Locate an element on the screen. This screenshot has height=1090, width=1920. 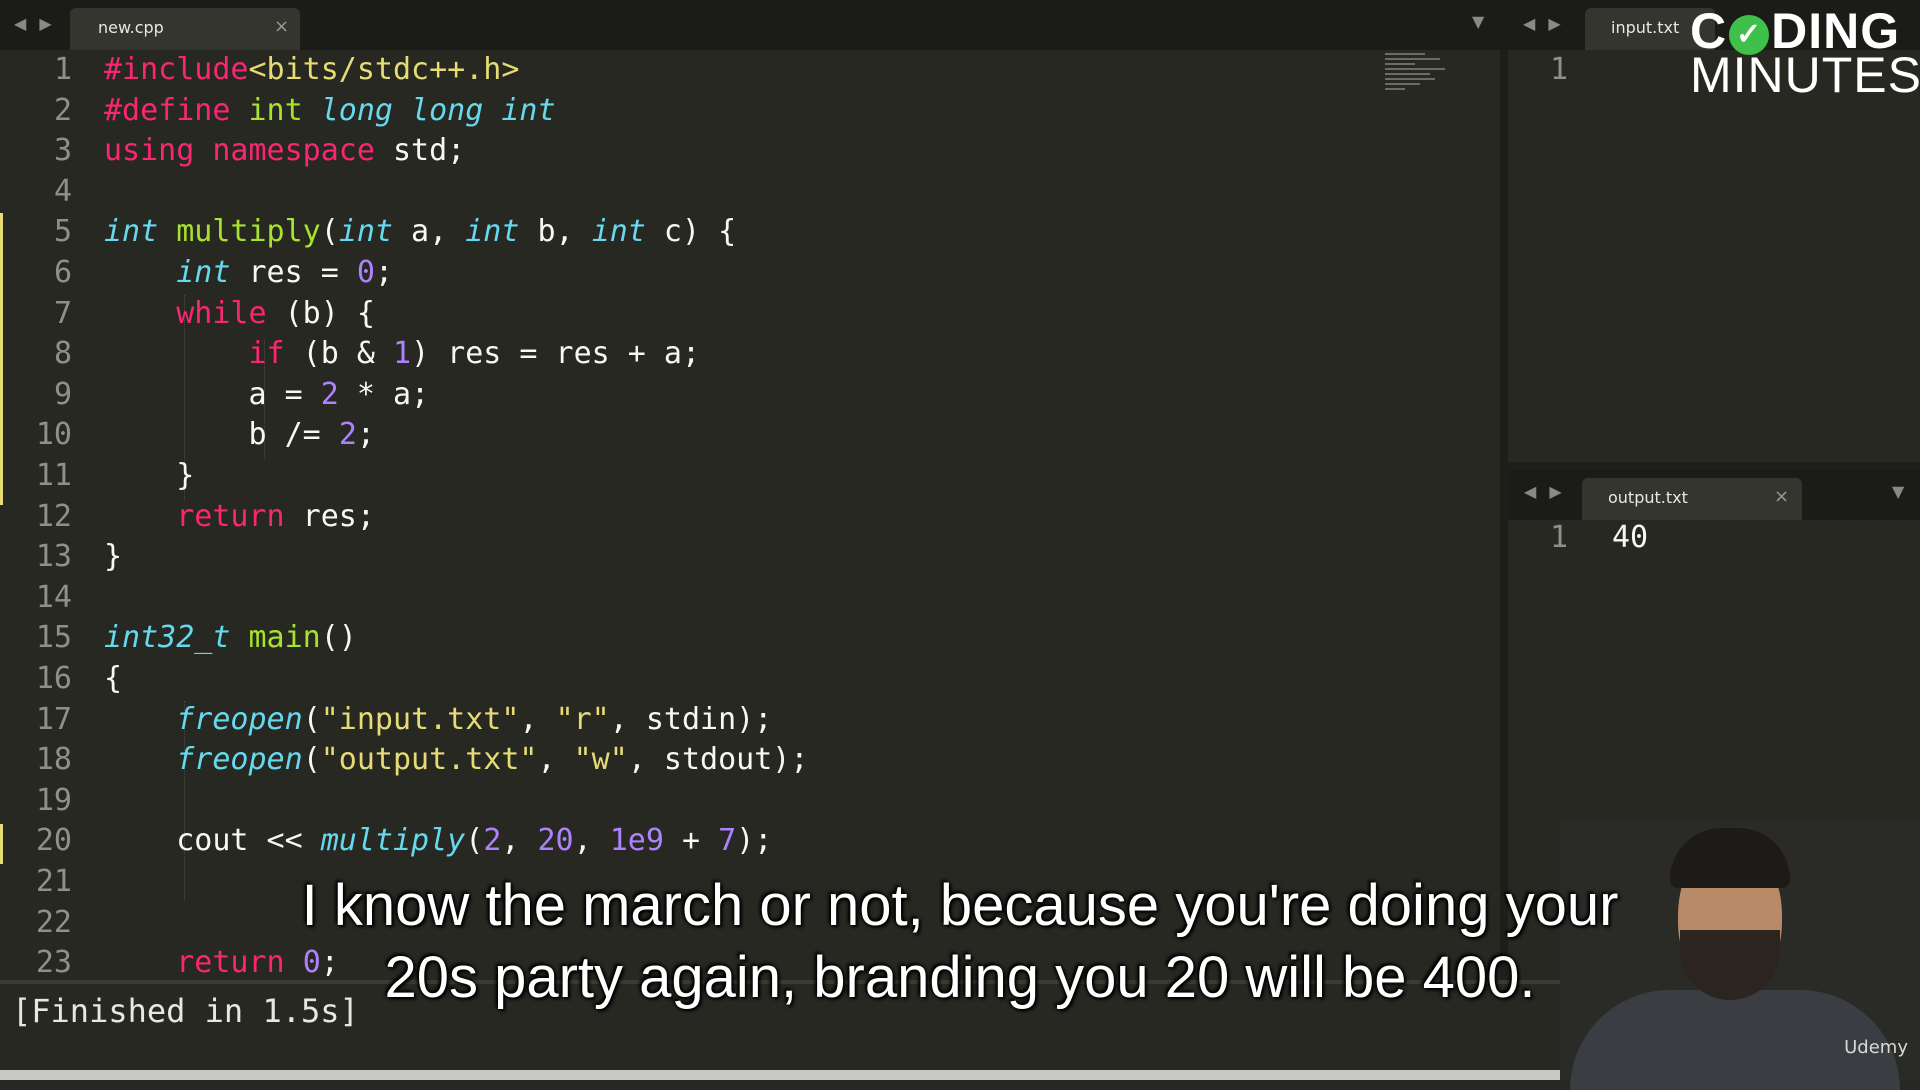
code-token: int32_t is located at coordinates (167, 638).